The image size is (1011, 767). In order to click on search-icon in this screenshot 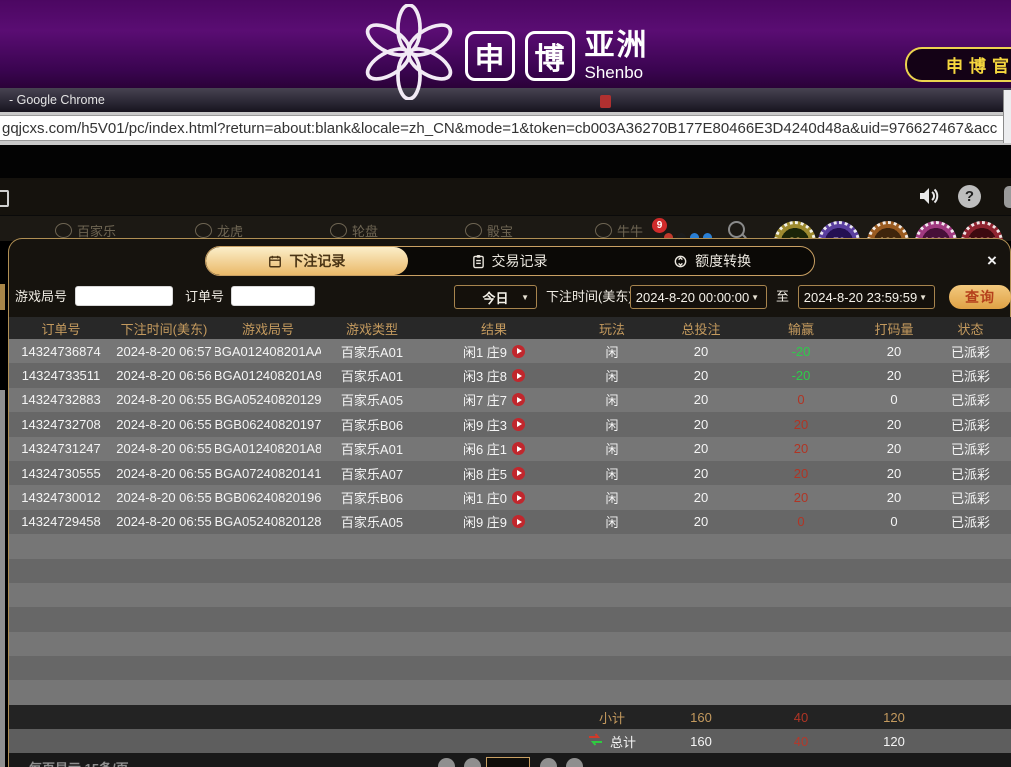, I will do `click(736, 229)`.